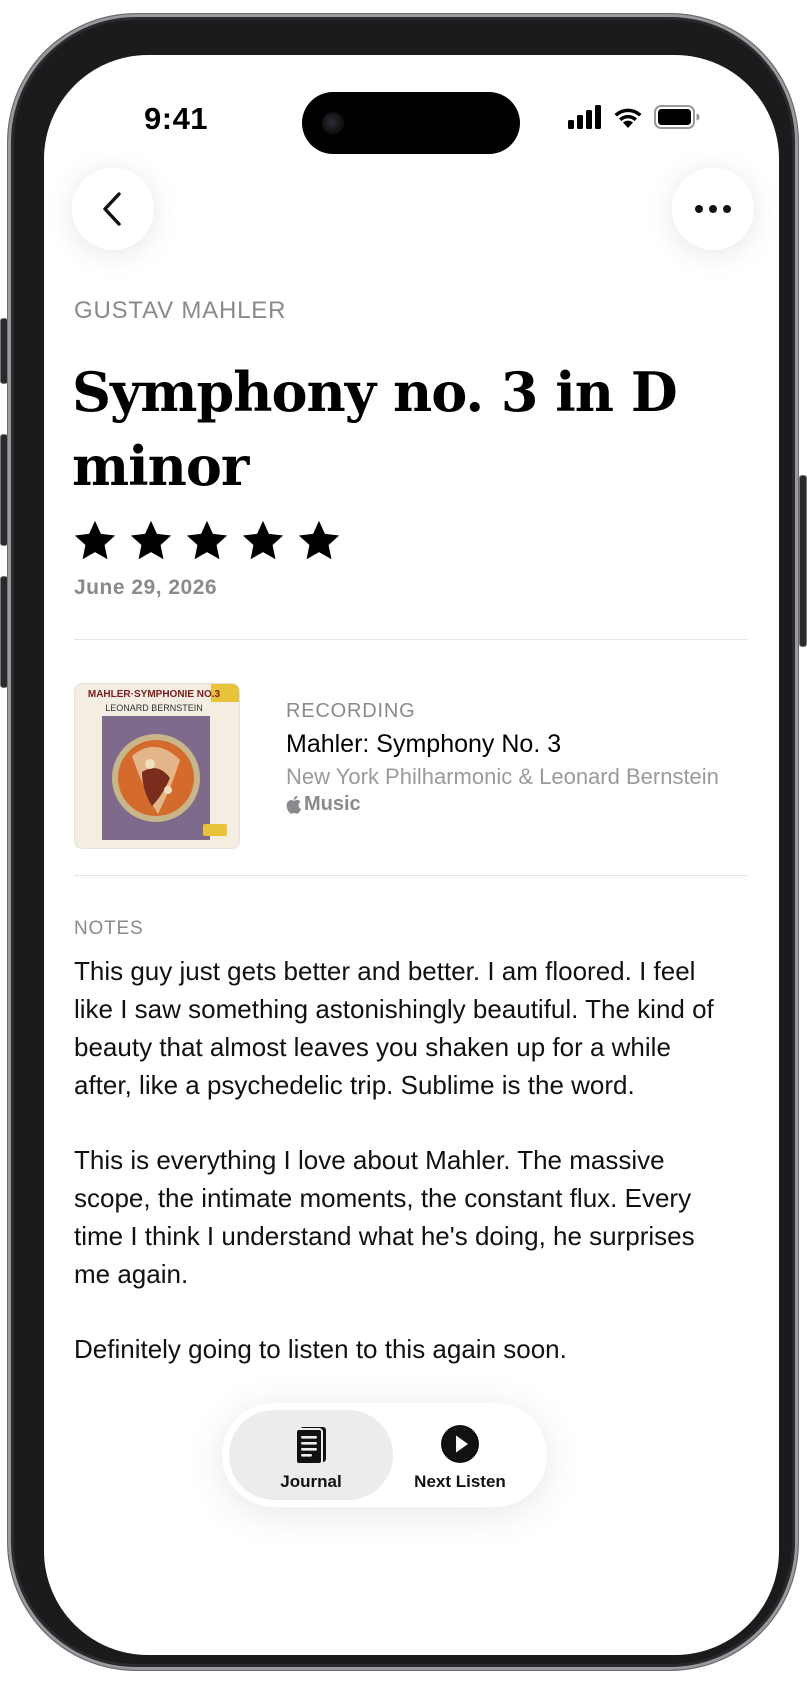  What do you see at coordinates (333, 123) in the screenshot?
I see `camera-icon` at bounding box center [333, 123].